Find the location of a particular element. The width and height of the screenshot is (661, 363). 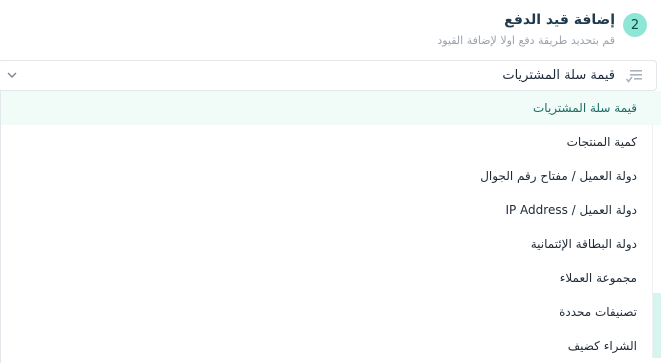

dropdown-scrollbar-thumb is located at coordinates (657, 325).